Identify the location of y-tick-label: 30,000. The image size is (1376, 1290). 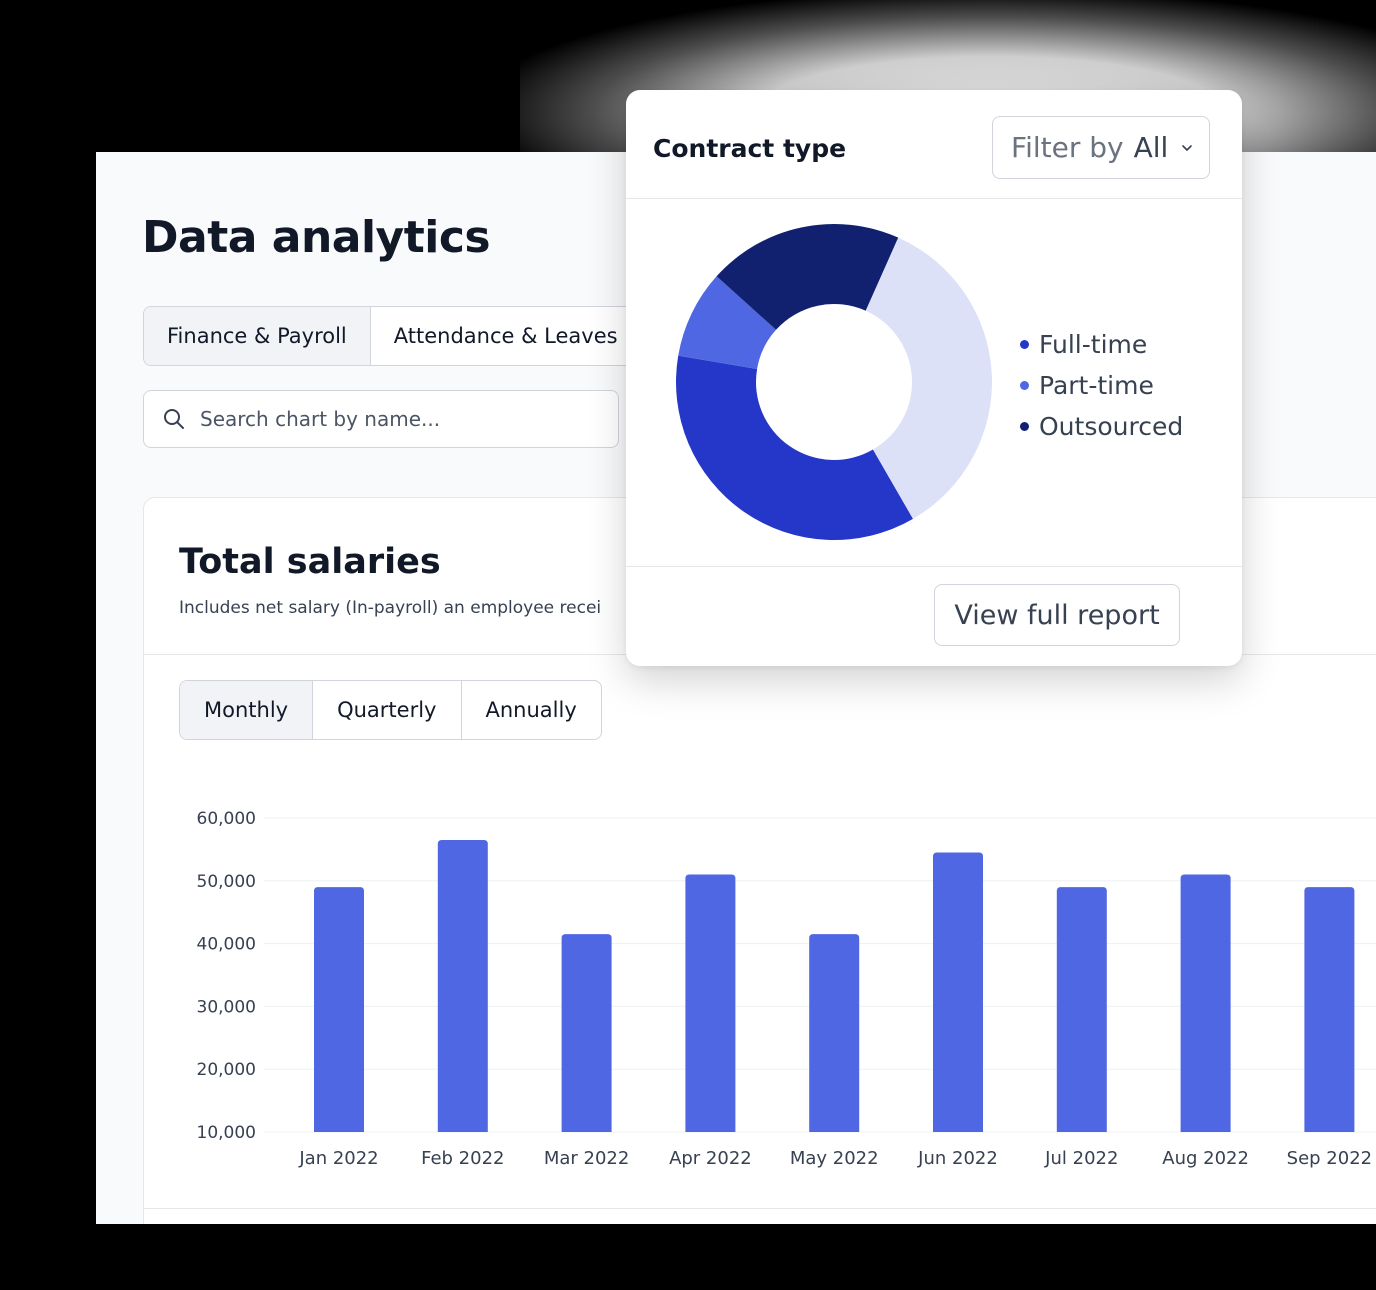
(226, 1007).